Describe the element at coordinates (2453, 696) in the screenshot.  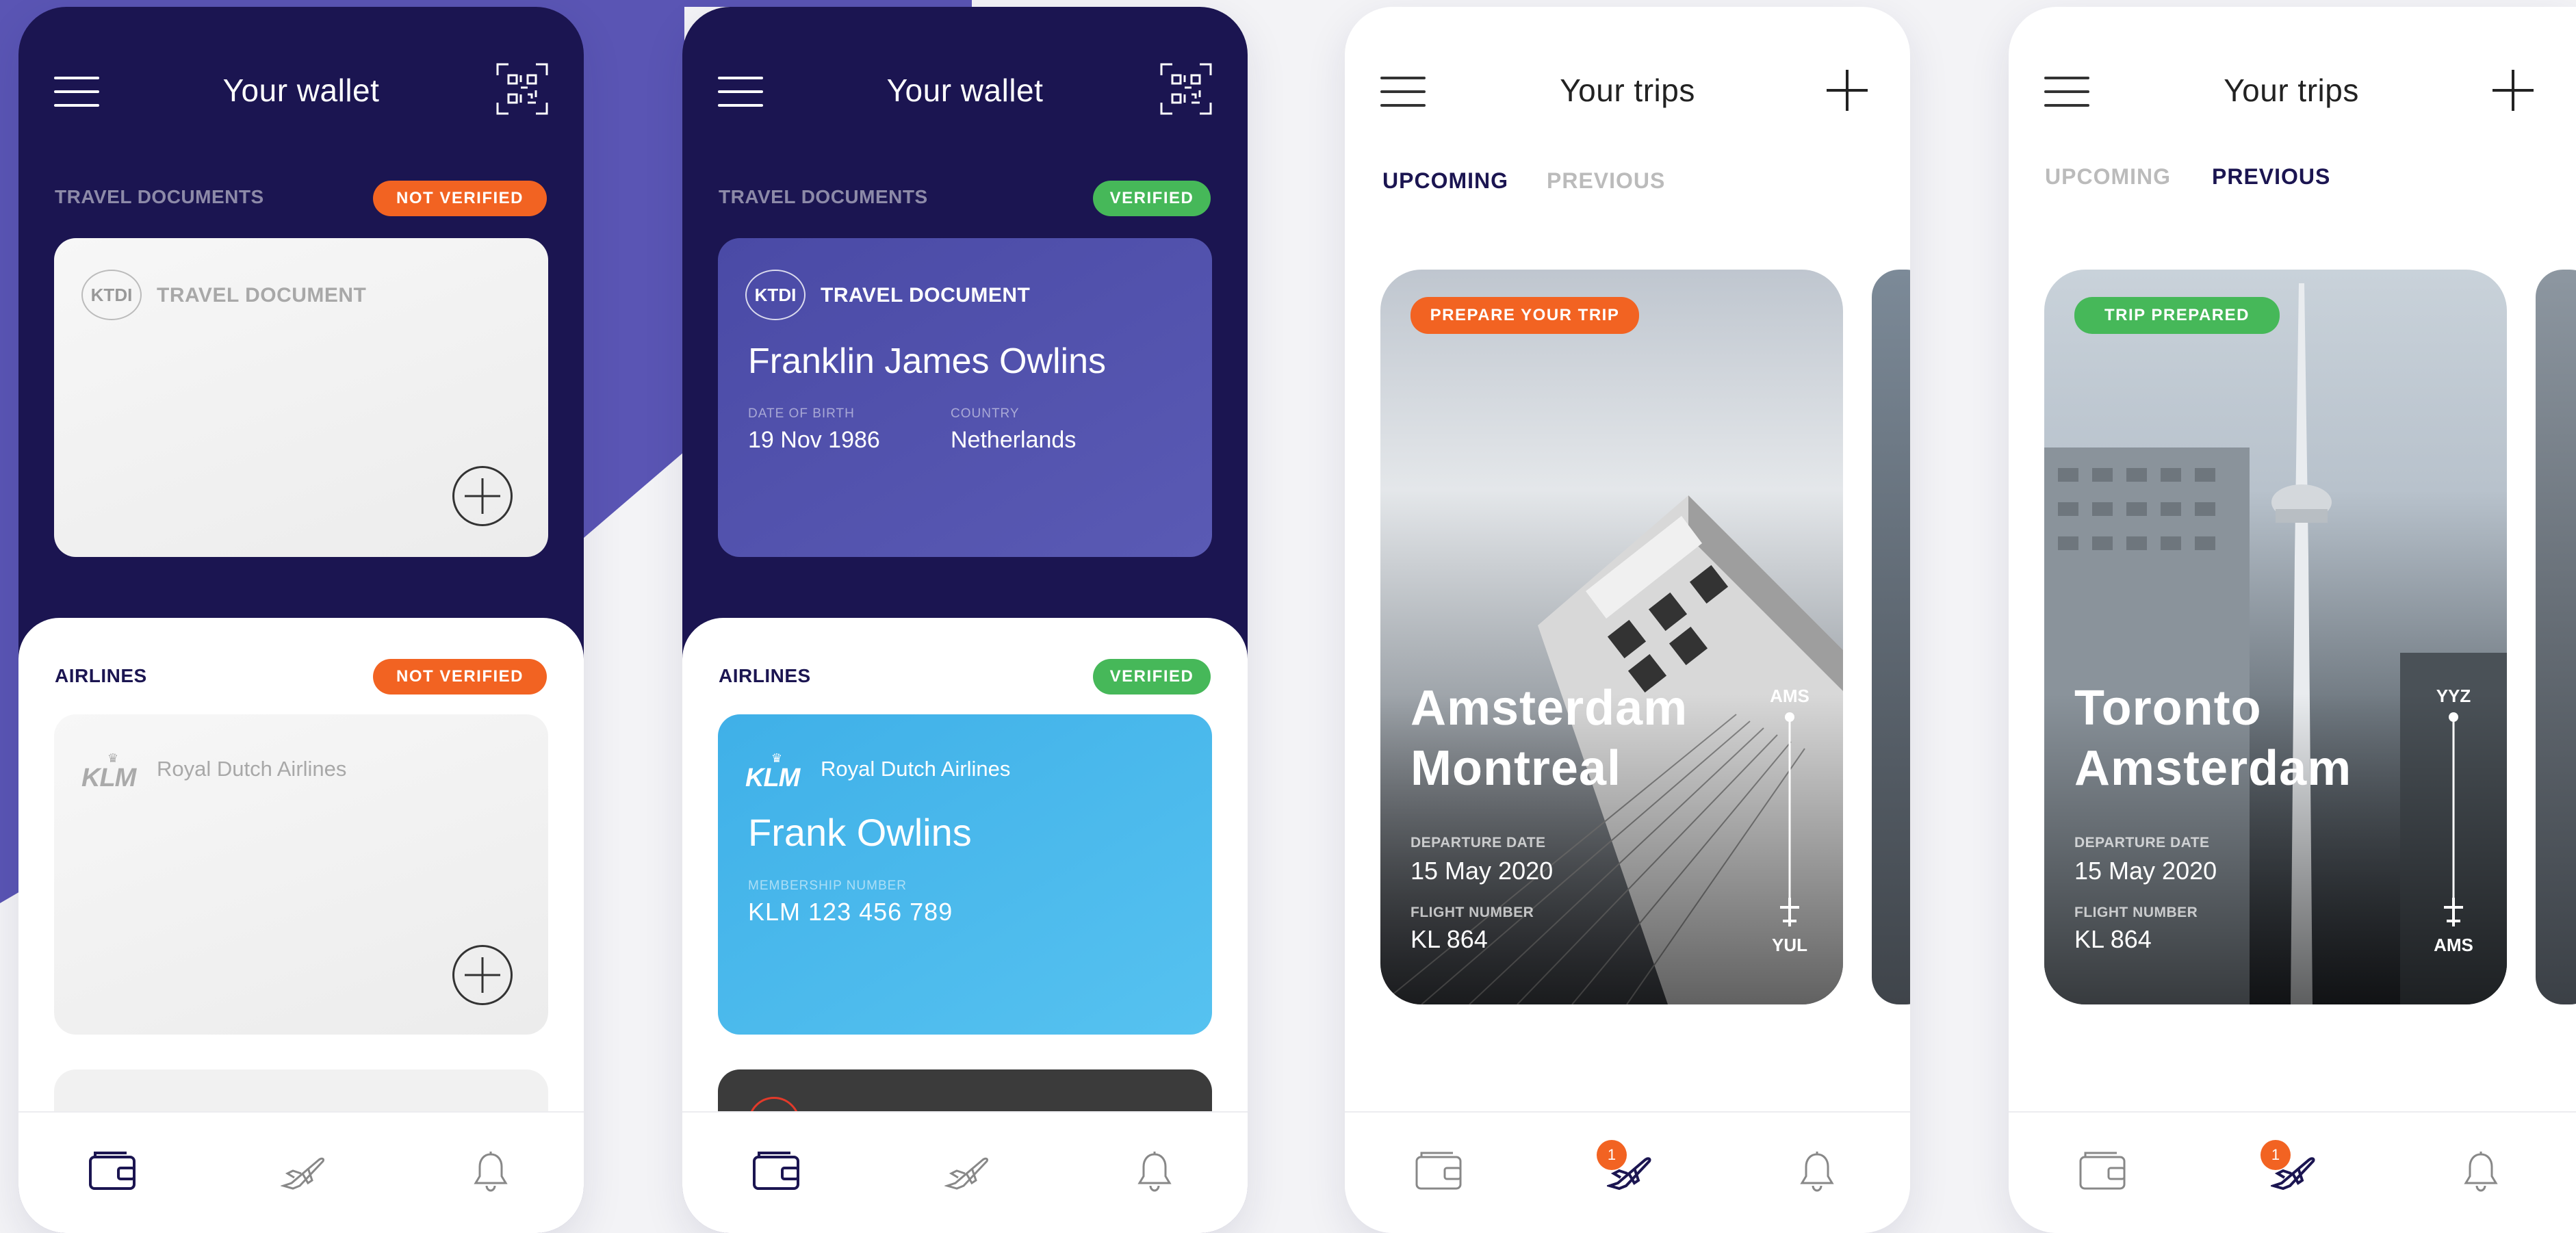
I see `origin-code: YYZ` at that location.